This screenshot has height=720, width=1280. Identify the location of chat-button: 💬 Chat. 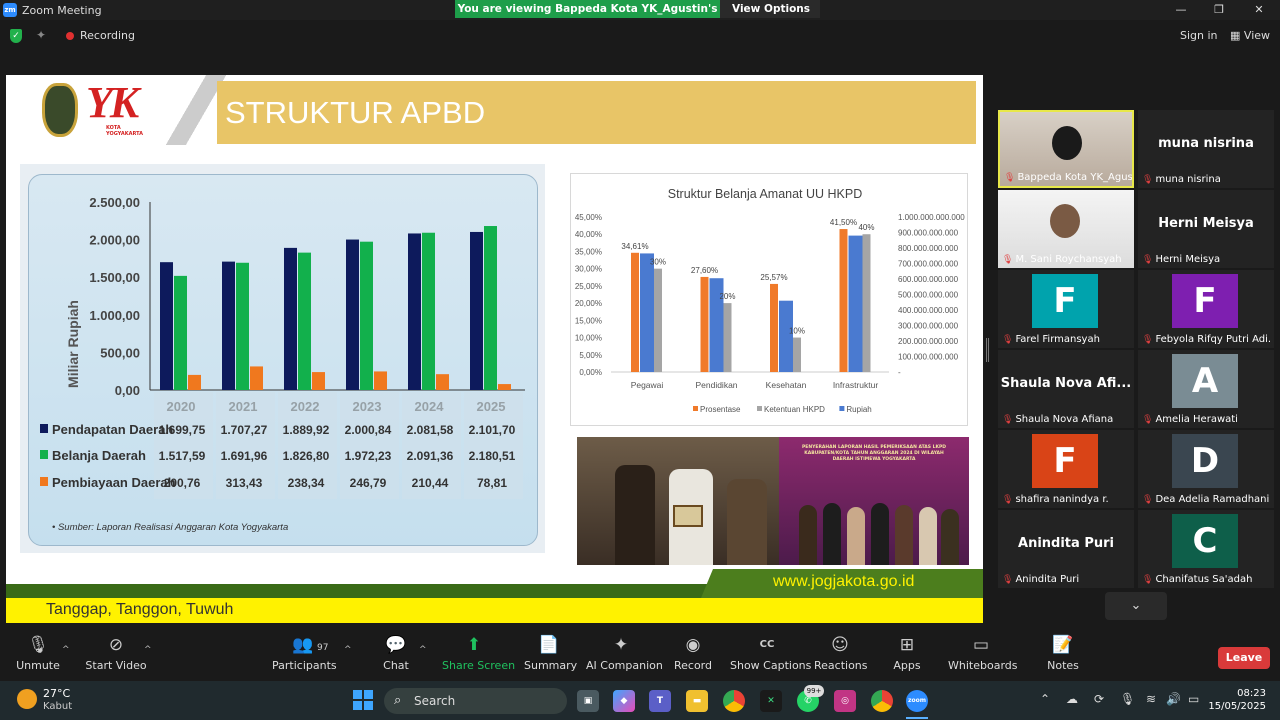
(396, 656).